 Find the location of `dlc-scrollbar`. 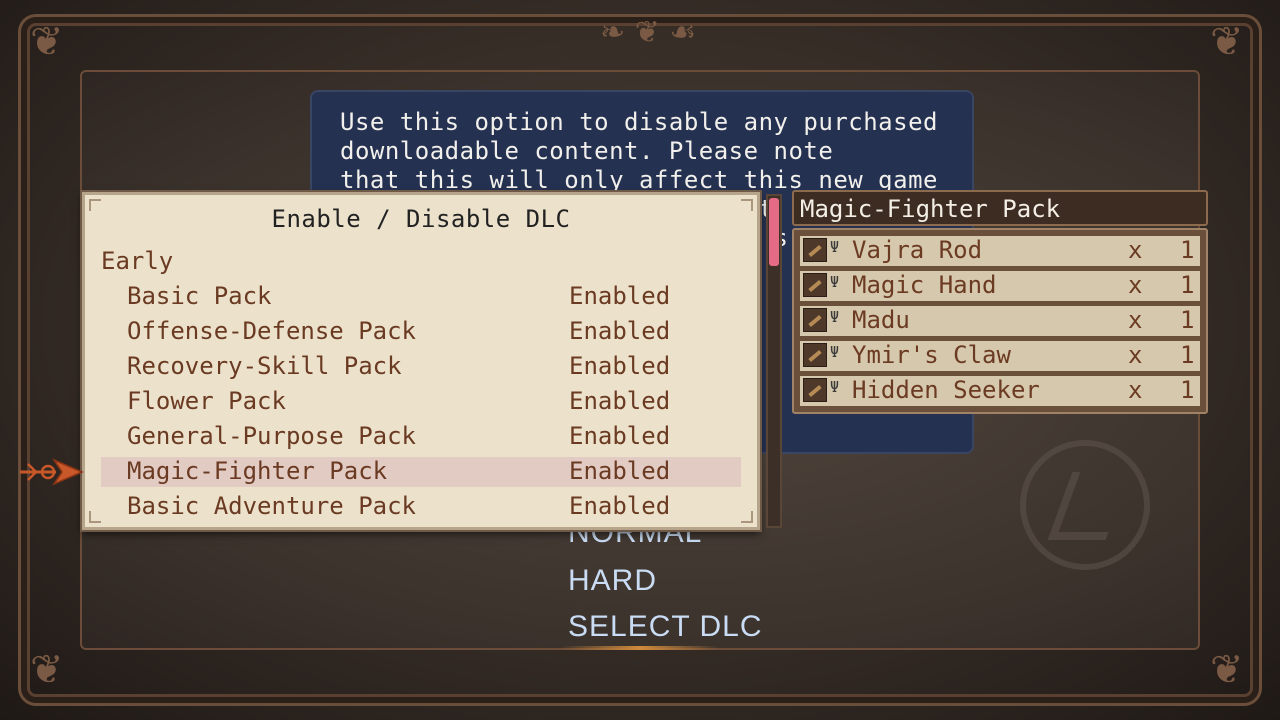

dlc-scrollbar is located at coordinates (774, 361).